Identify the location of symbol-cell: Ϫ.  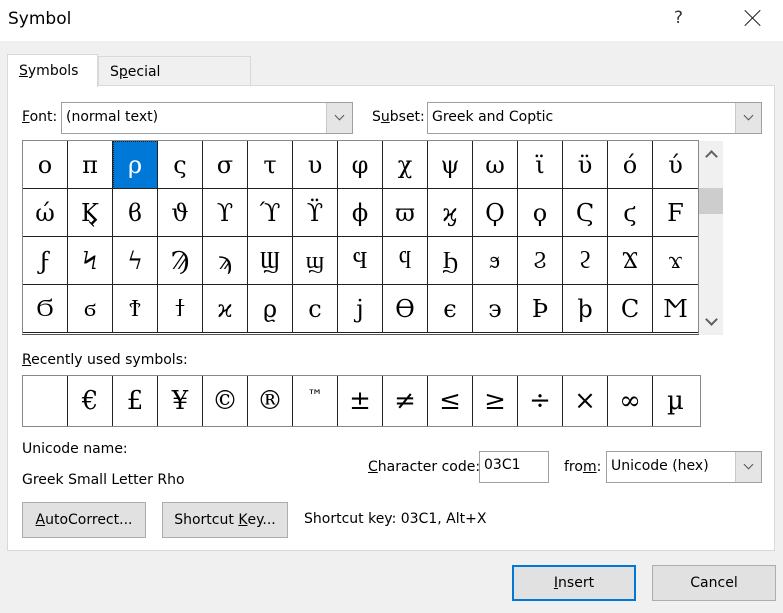
(630, 261).